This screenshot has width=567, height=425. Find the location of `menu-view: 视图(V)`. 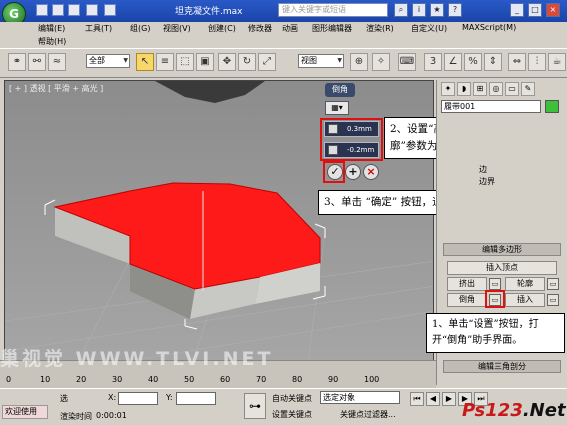

menu-view: 视图(V) is located at coordinates (177, 28).